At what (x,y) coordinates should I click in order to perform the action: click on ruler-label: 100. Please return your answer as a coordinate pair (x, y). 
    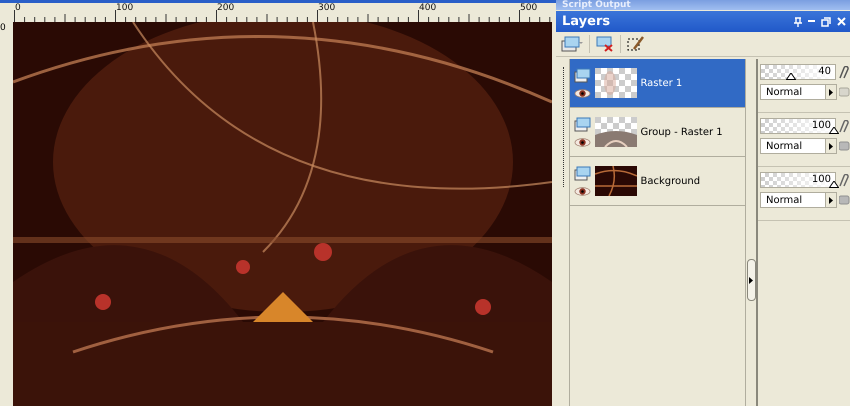
    Looking at the image, I should click on (125, 8).